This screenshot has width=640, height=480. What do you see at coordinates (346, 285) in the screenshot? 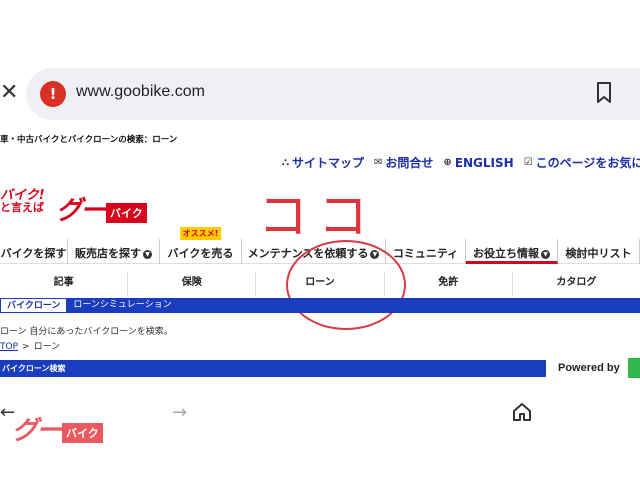
I see `annotation-circle` at bounding box center [346, 285].